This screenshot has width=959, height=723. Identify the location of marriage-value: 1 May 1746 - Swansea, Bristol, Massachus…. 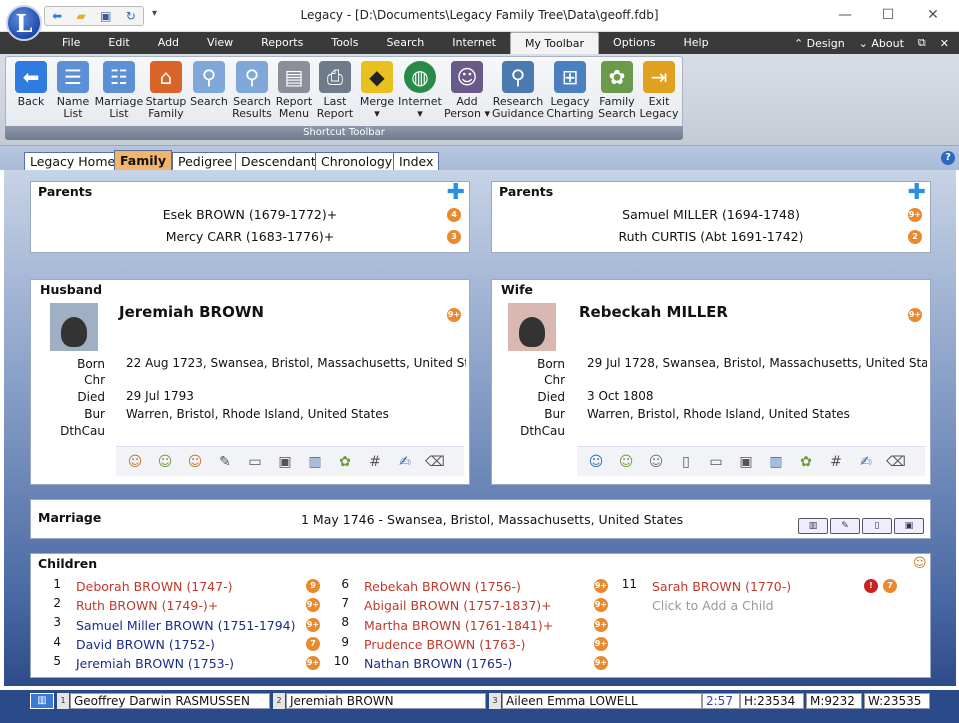
(492, 519).